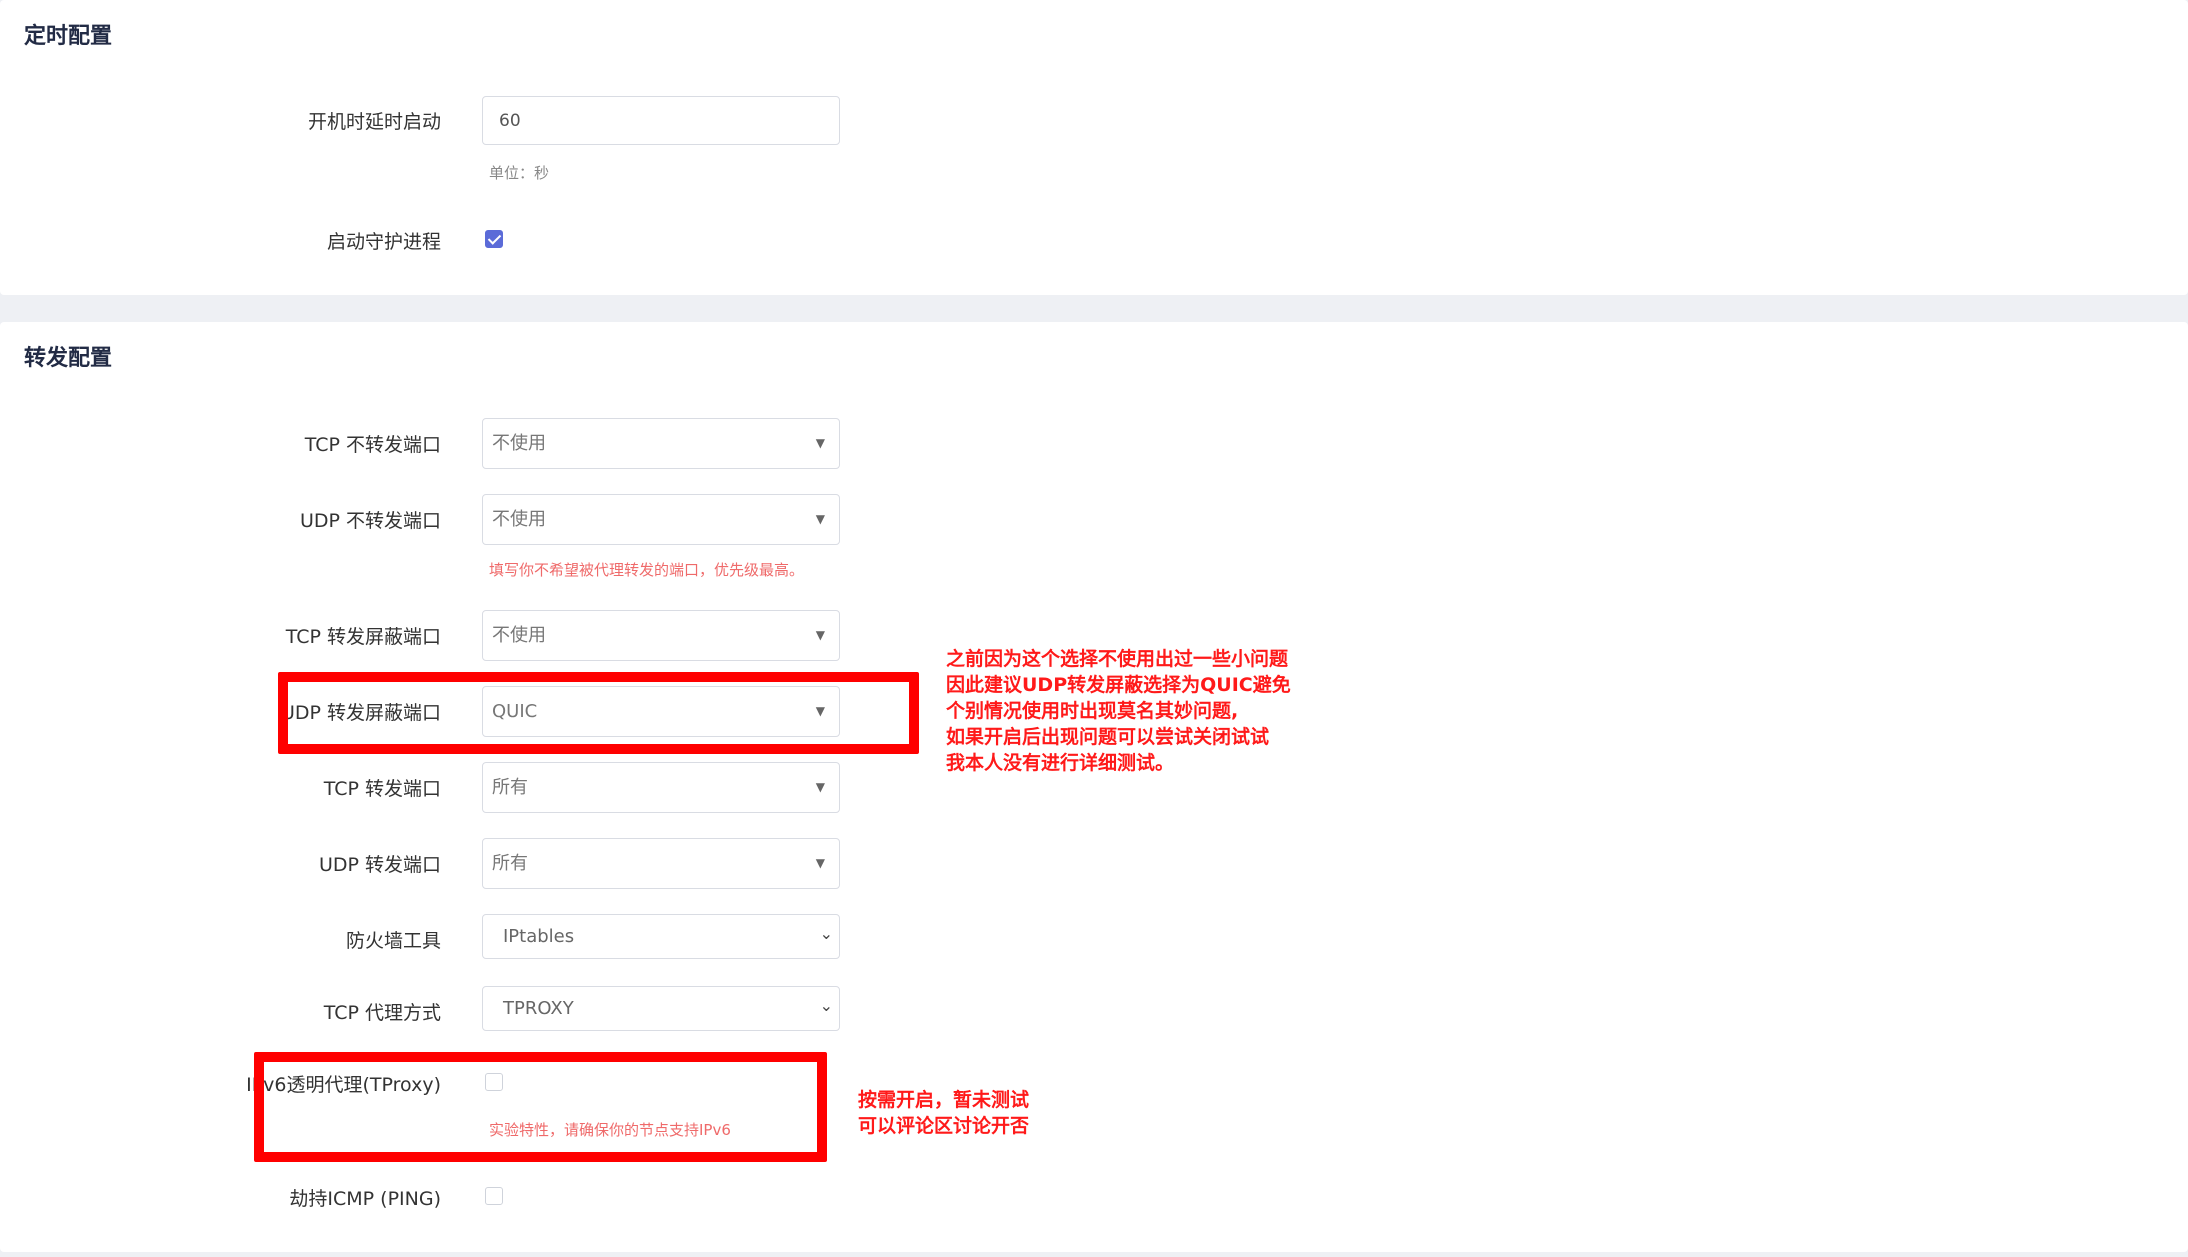 This screenshot has height=1257, width=2188. What do you see at coordinates (68, 358) in the screenshot?
I see `section-title-forward: 转发配置` at bounding box center [68, 358].